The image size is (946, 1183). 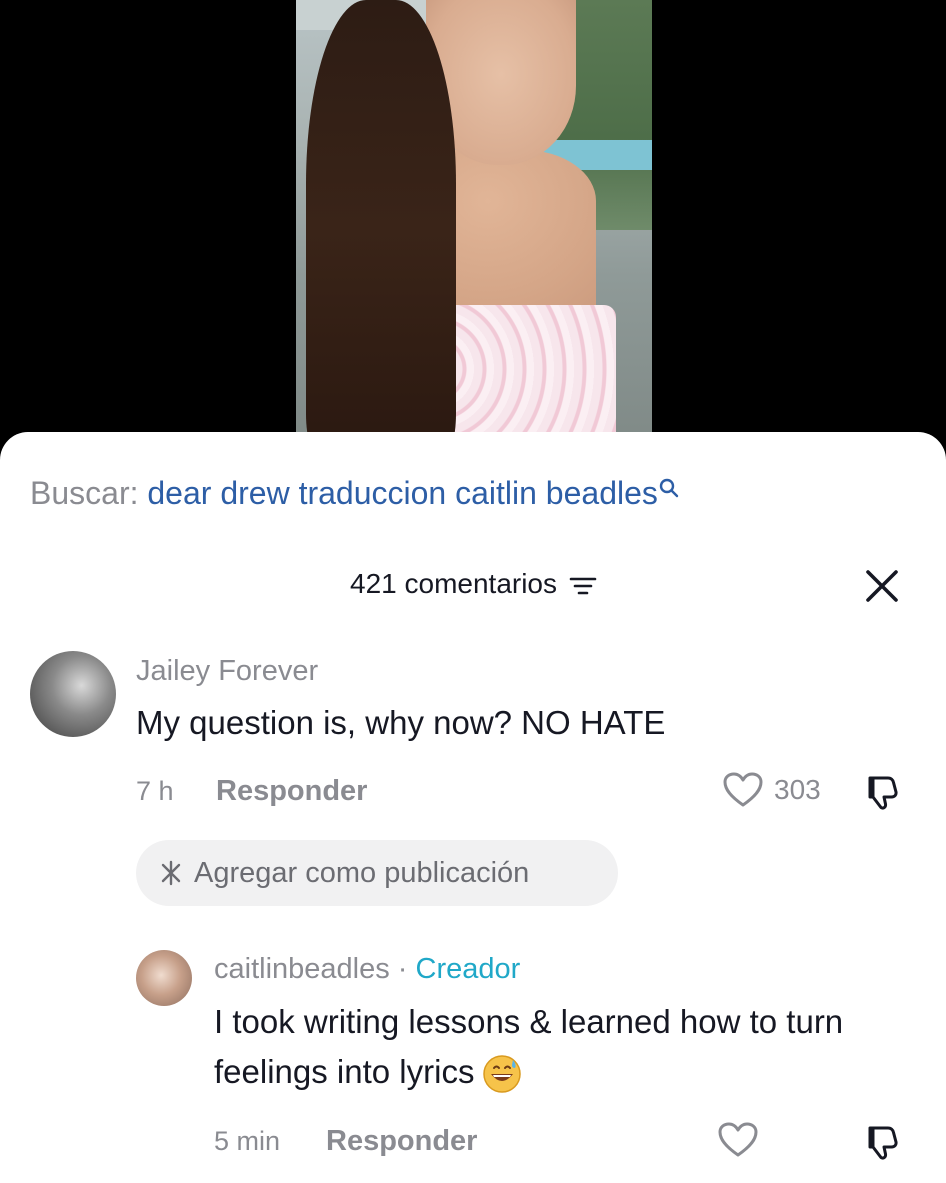 What do you see at coordinates (468, 969) in the screenshot?
I see `creator-badge: Creador` at bounding box center [468, 969].